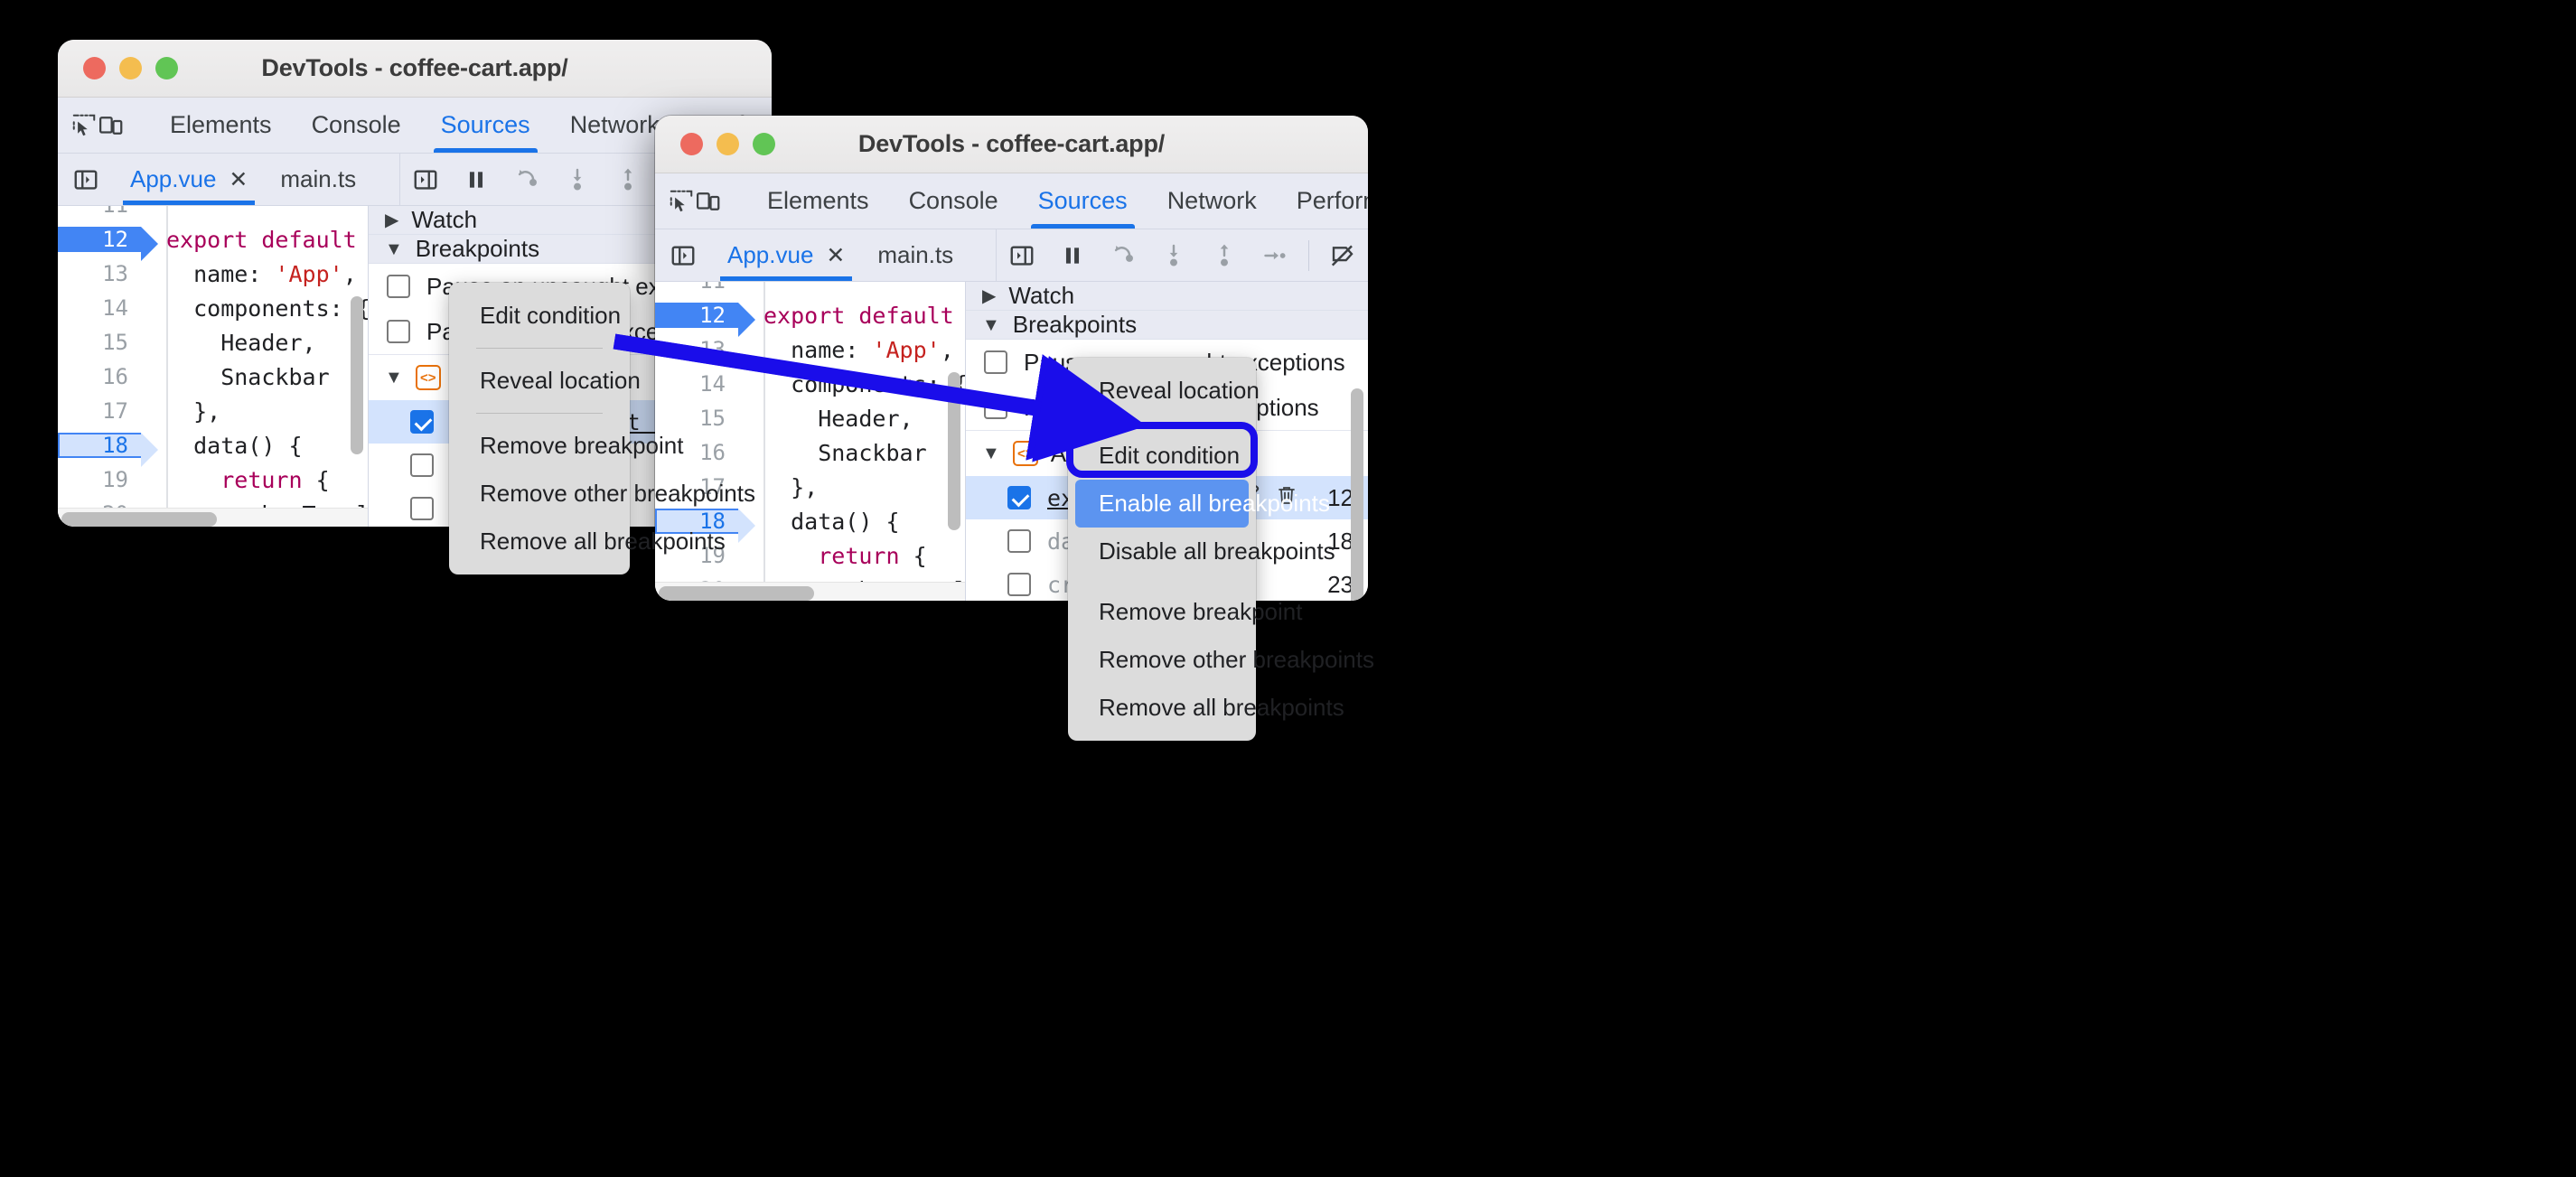  What do you see at coordinates (99, 411) in the screenshot?
I see `line-number: 17` at bounding box center [99, 411].